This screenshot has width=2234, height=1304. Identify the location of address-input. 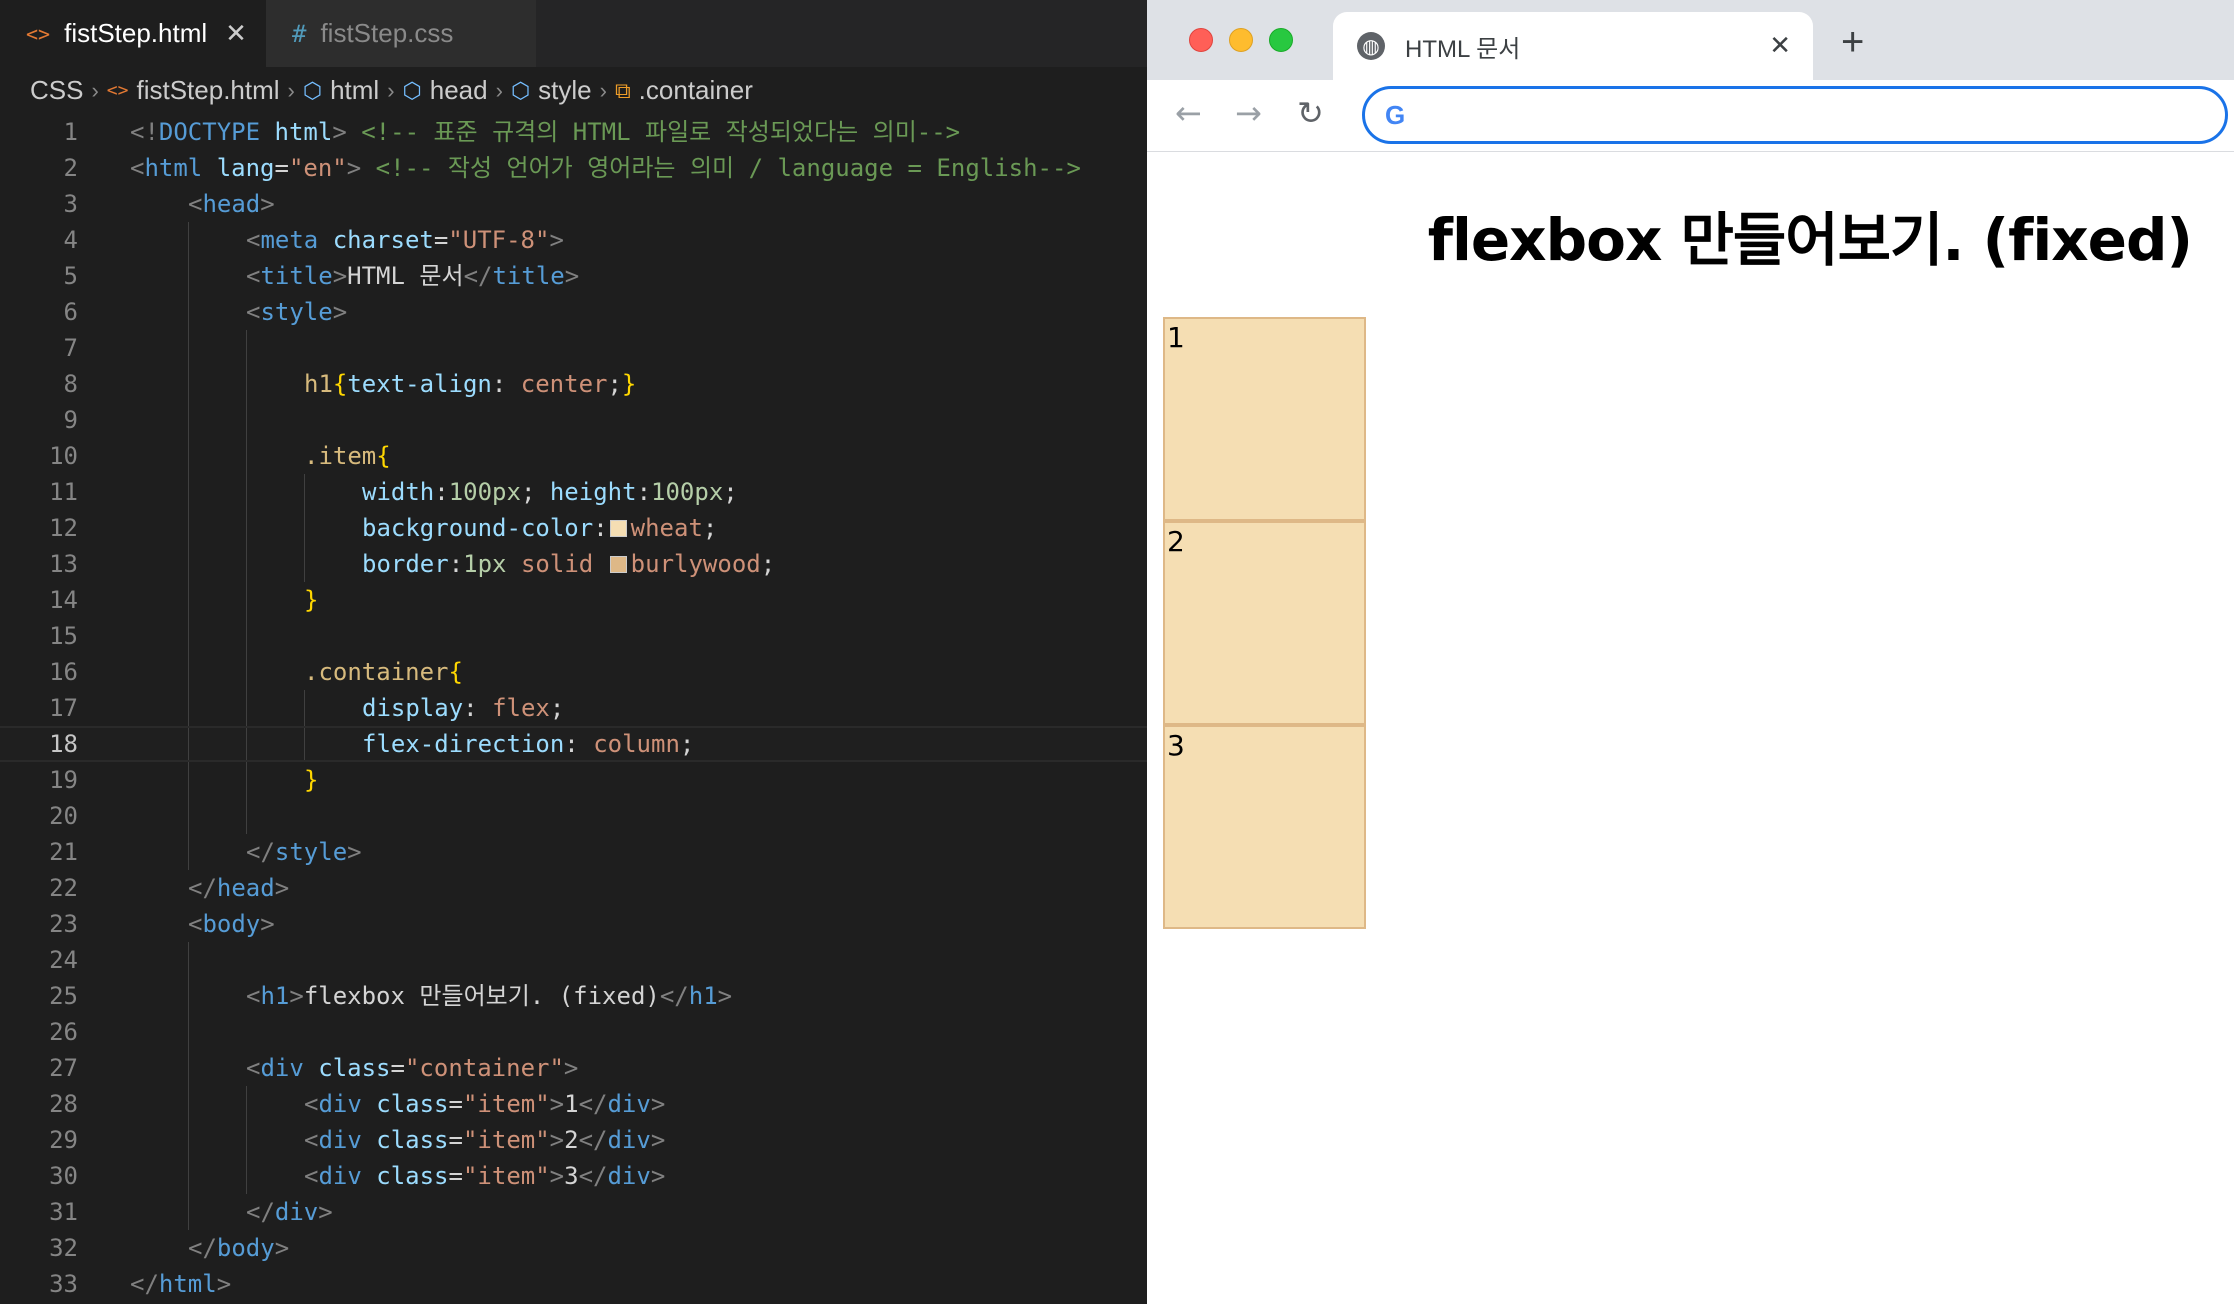
(1807, 115).